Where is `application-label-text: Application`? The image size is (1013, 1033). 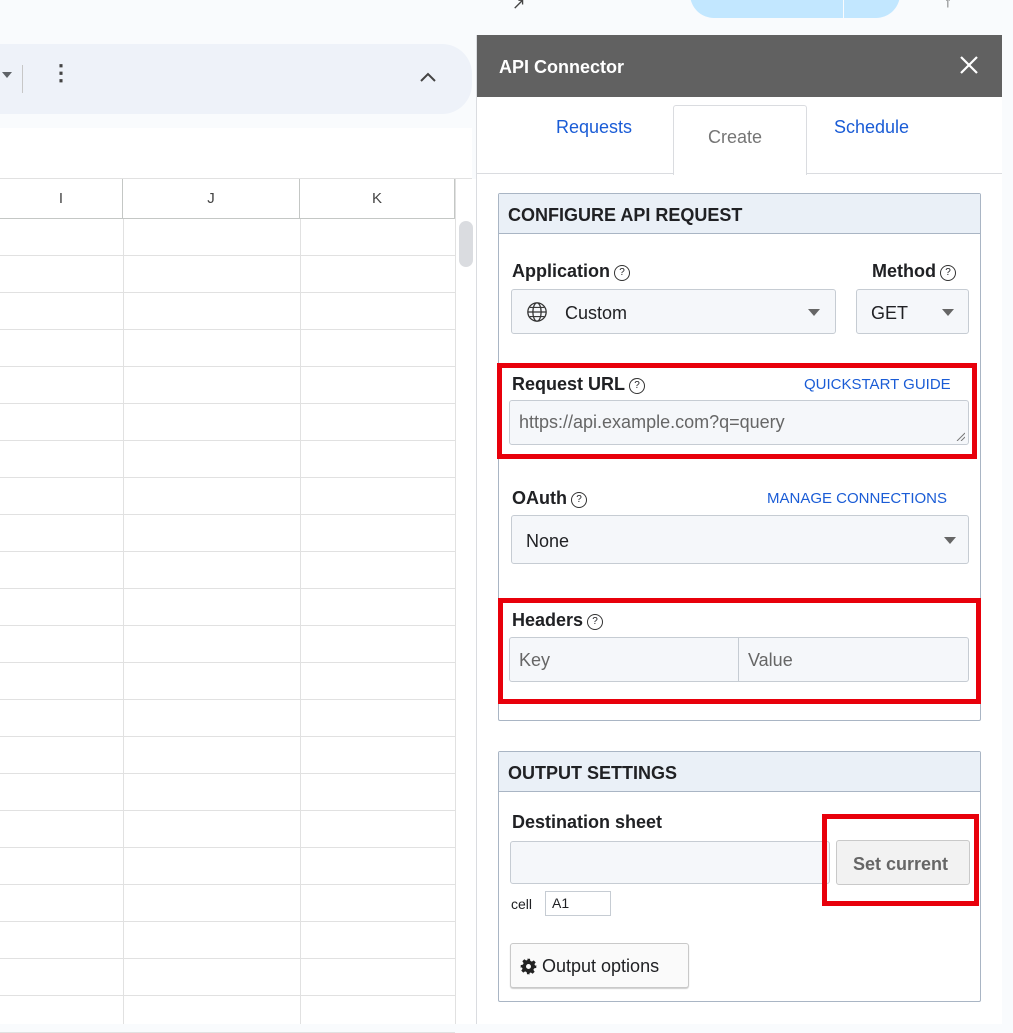
application-label-text: Application is located at coordinates (561, 271).